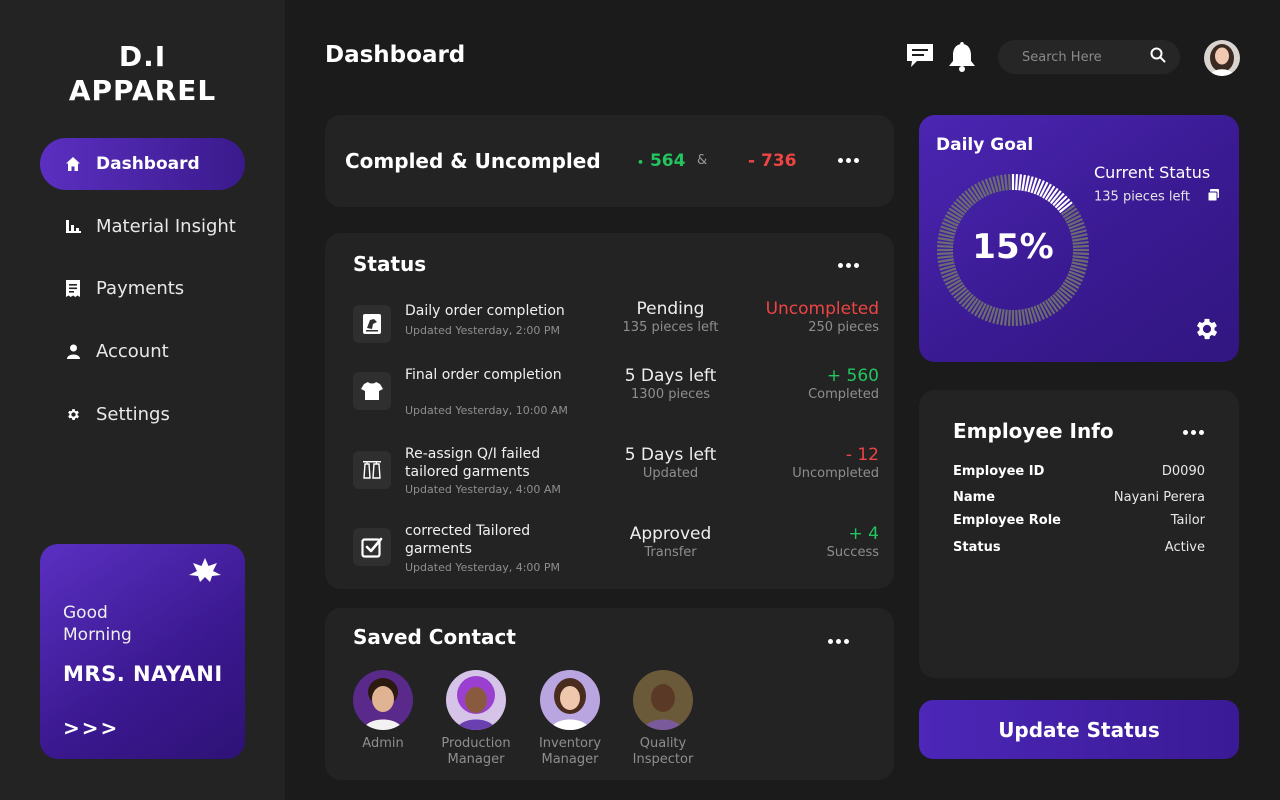 The height and width of the screenshot is (800, 1280). What do you see at coordinates (483, 375) in the screenshot?
I see `row-title: Final order completion` at bounding box center [483, 375].